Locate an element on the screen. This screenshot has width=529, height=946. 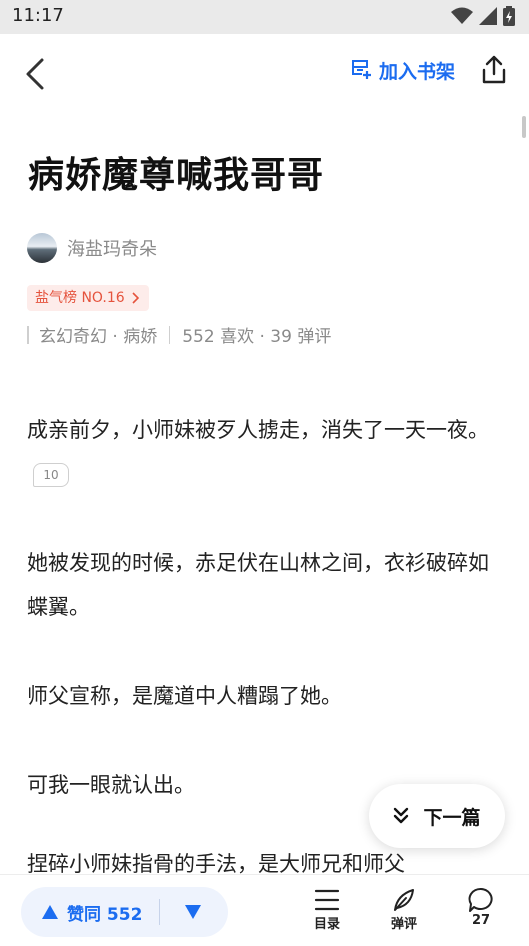
menu-lines-icon is located at coordinates (327, 900).